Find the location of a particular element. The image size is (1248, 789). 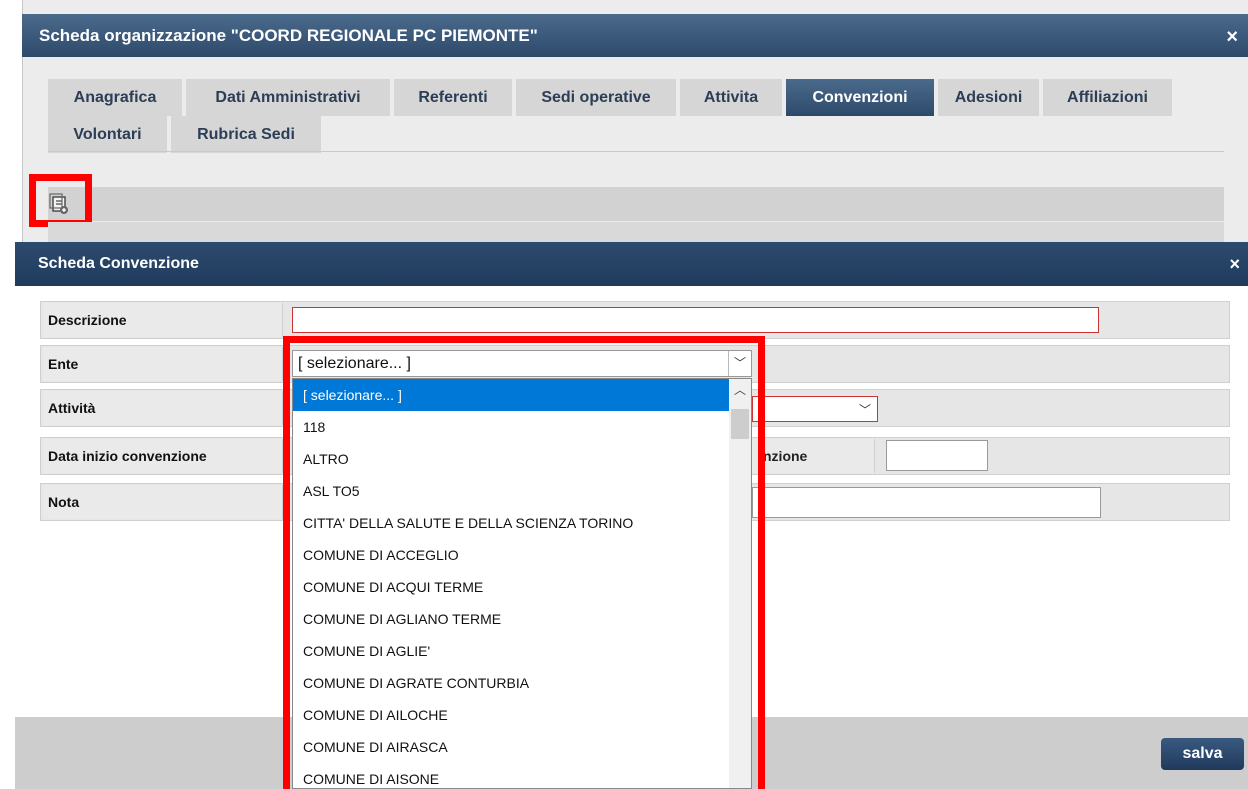

tab-anagrafica: Anagrafica is located at coordinates (115, 97).